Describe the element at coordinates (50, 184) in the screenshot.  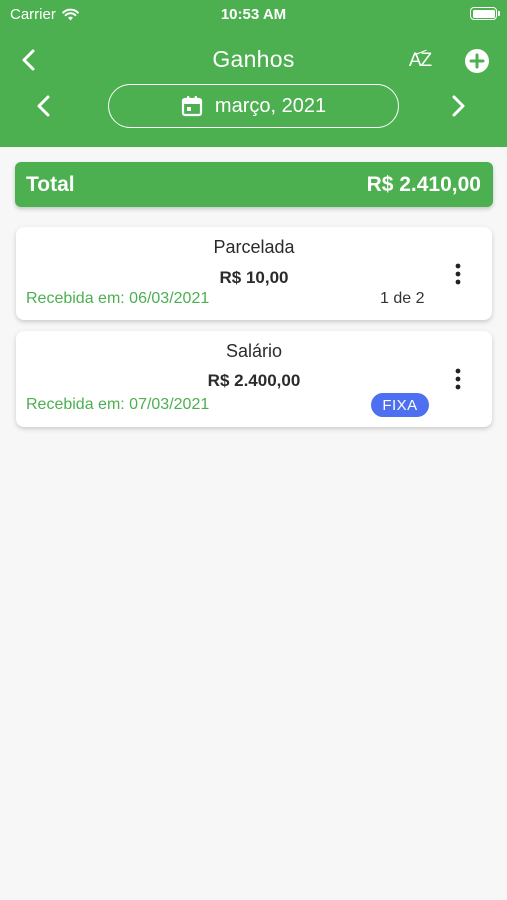
I see `total-label: Total` at that location.